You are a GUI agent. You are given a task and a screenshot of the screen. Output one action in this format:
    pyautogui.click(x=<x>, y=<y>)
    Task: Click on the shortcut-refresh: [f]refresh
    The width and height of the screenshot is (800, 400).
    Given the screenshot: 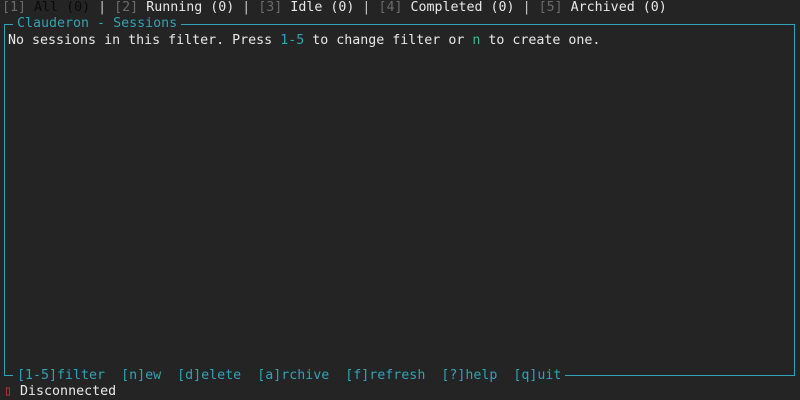 What is the action you would take?
    pyautogui.click(x=385, y=375)
    